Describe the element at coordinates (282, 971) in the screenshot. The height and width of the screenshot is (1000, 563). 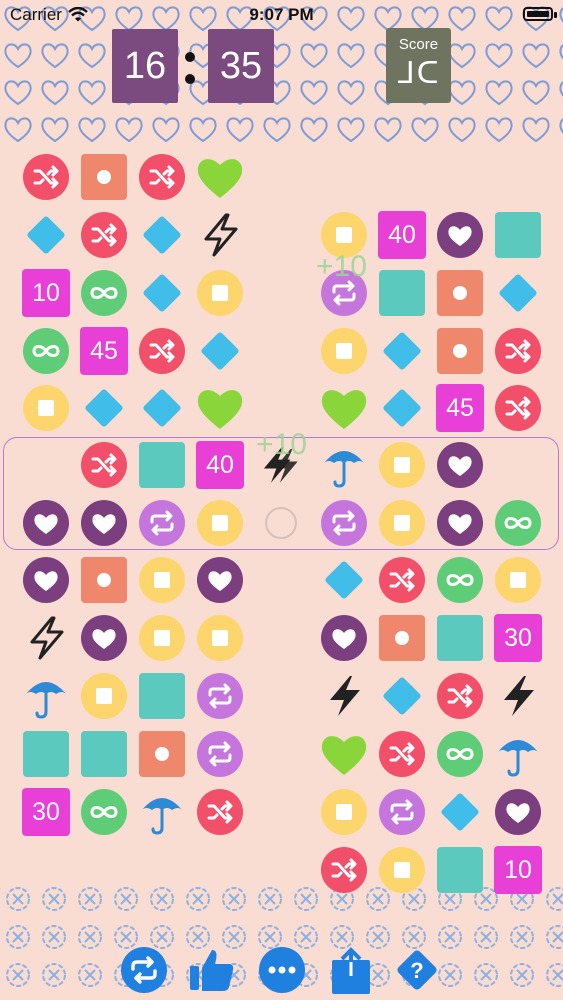
I see `more-button` at that location.